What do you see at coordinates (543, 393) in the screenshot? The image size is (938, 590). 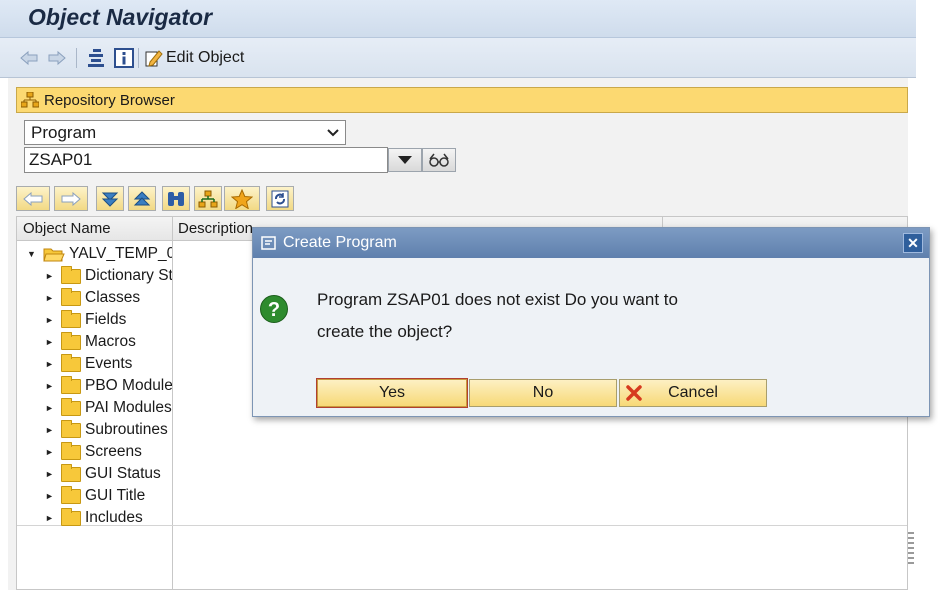 I see `no-button: No` at bounding box center [543, 393].